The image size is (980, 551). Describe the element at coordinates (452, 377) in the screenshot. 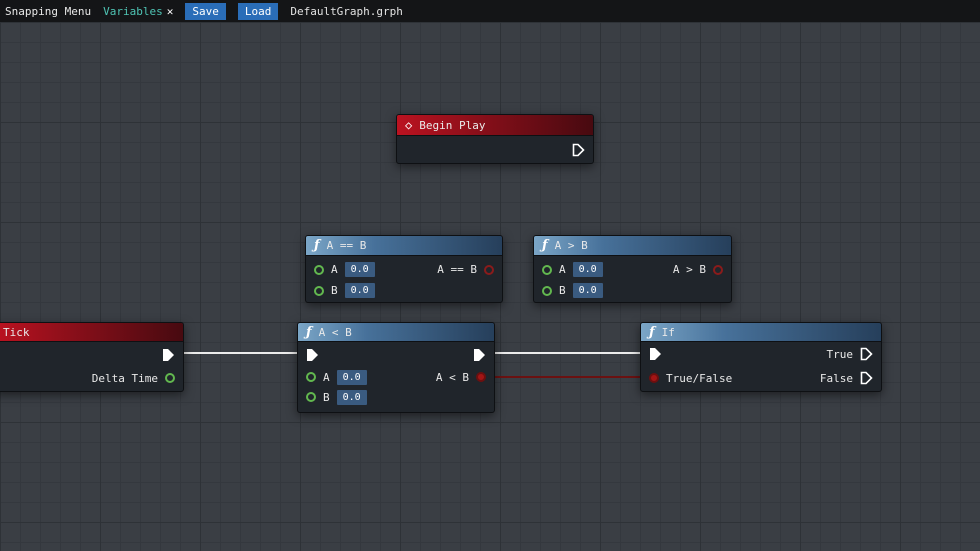

I see `output-label: A < B` at that location.